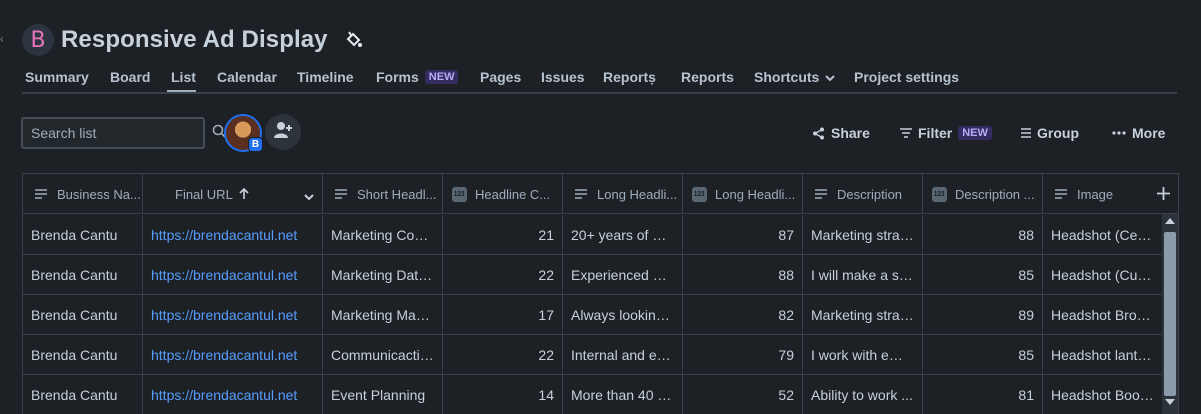 Image resolution: width=1201 pixels, height=414 pixels. What do you see at coordinates (906, 77) in the screenshot?
I see `tab-project-settings: Project settings` at bounding box center [906, 77].